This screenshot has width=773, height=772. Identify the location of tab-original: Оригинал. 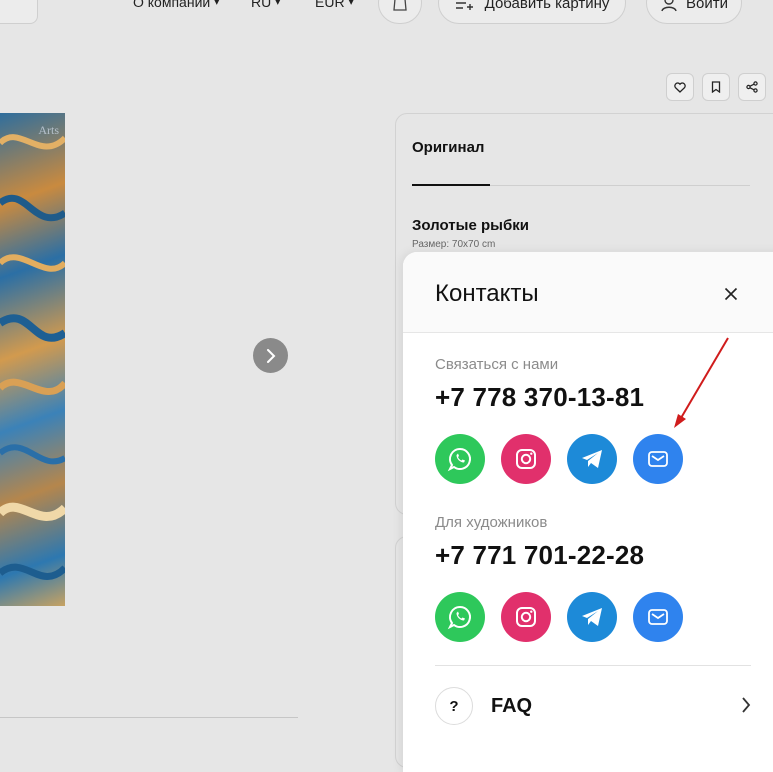
(448, 147).